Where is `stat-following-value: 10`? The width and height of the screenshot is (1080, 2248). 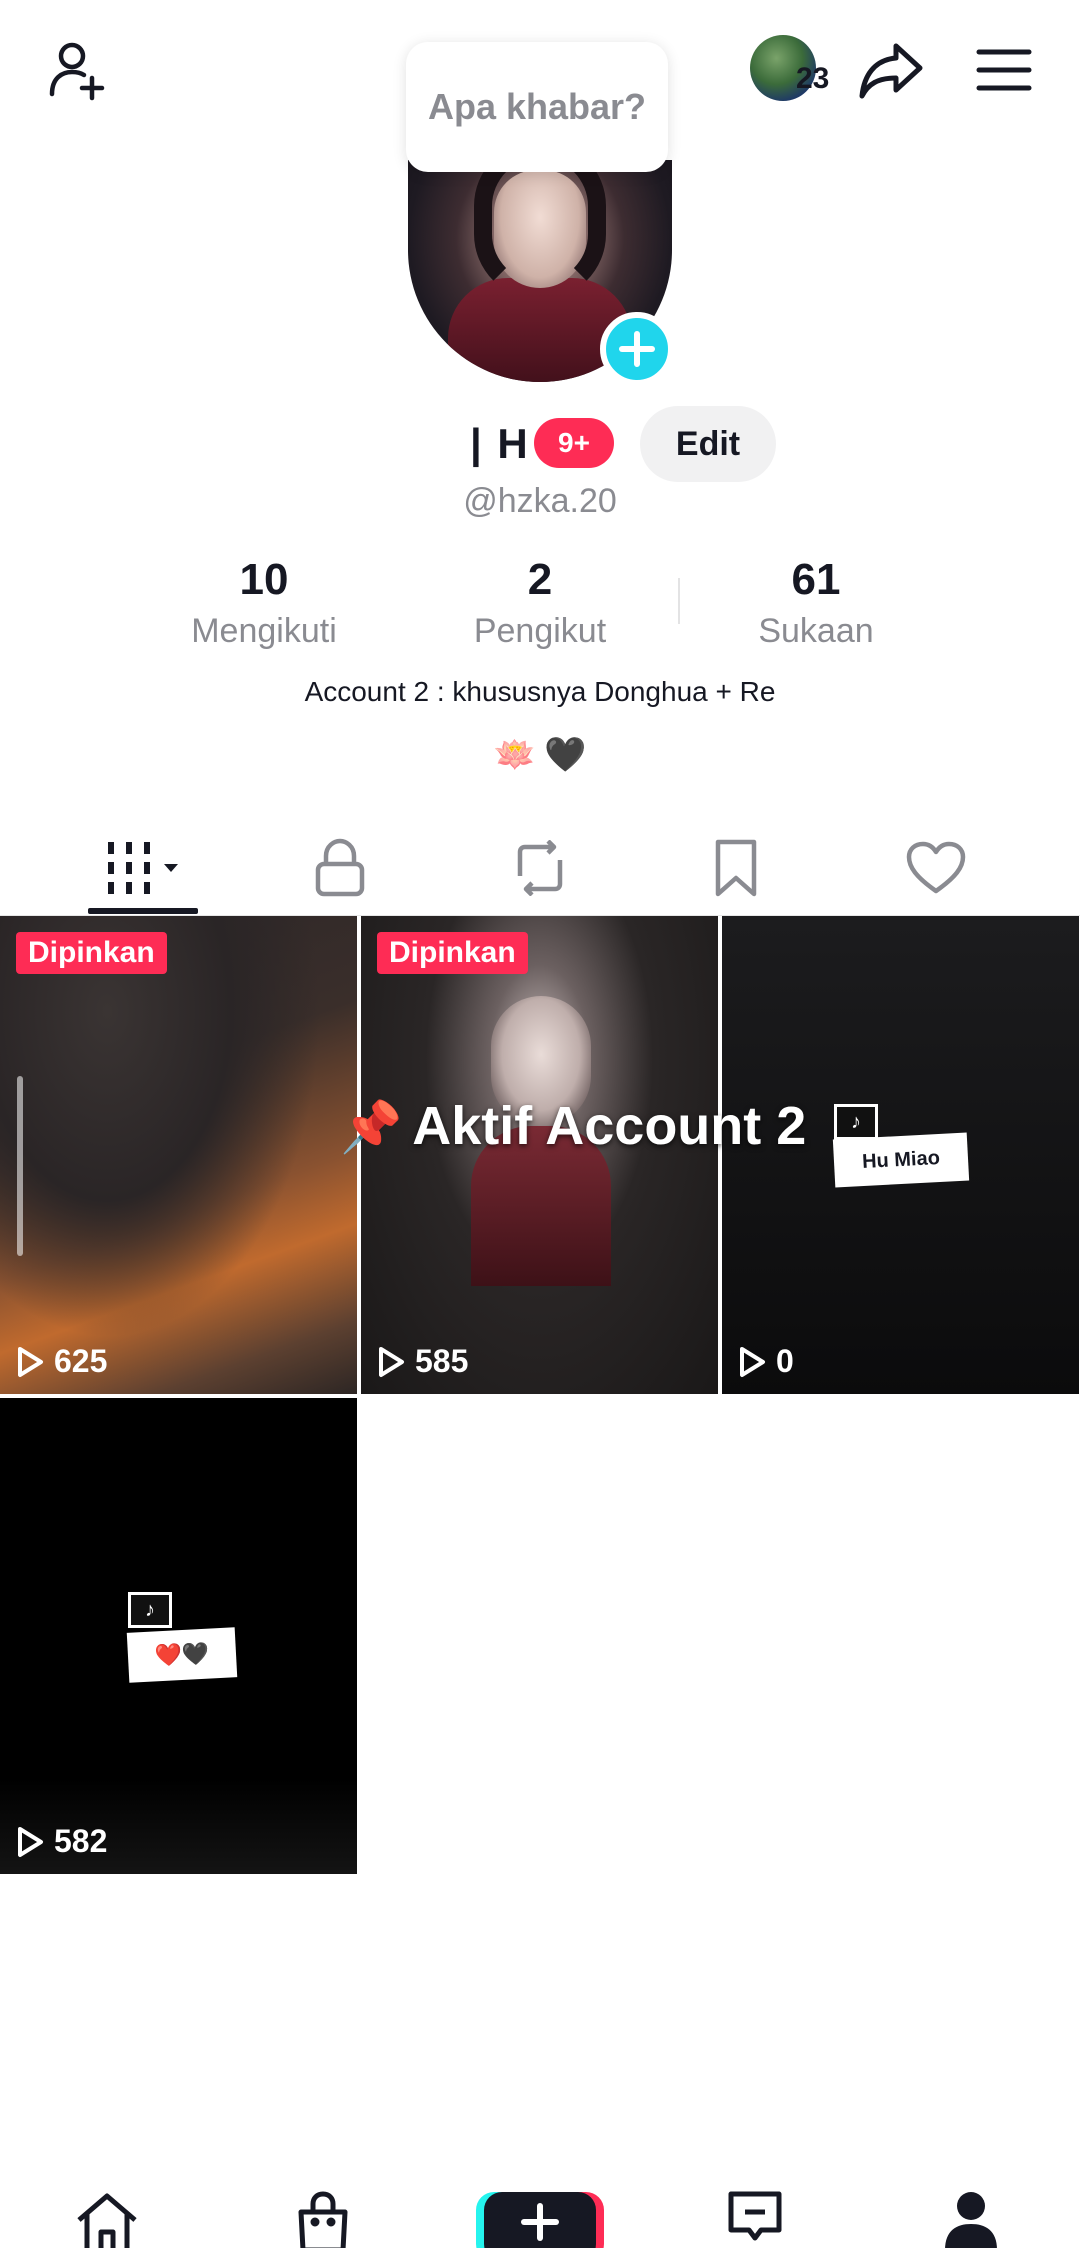
stat-following-value: 10 is located at coordinates (264, 579).